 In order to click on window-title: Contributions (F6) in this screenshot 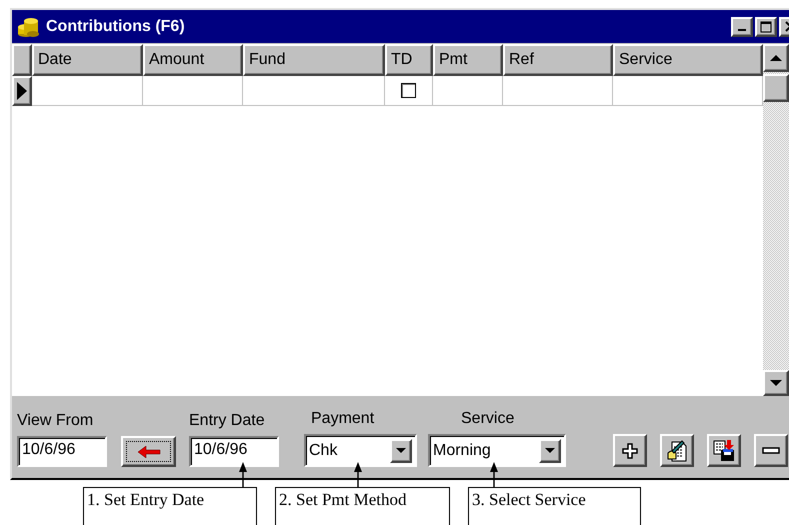, I will do `click(116, 27)`.